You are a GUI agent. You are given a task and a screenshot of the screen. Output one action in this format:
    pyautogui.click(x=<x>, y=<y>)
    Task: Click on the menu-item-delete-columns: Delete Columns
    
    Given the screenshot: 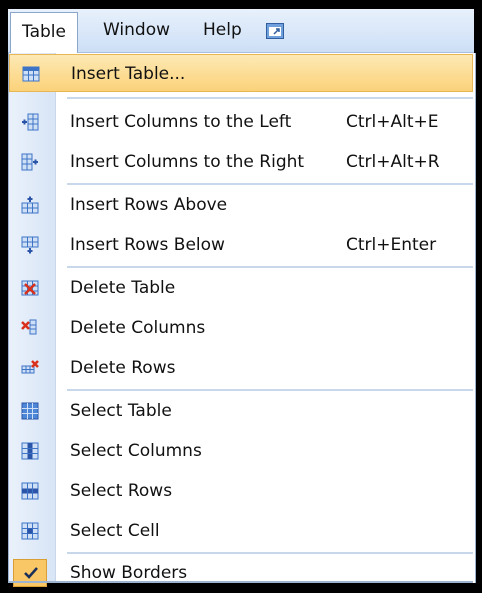 What is the action you would take?
    pyautogui.click(x=241, y=328)
    